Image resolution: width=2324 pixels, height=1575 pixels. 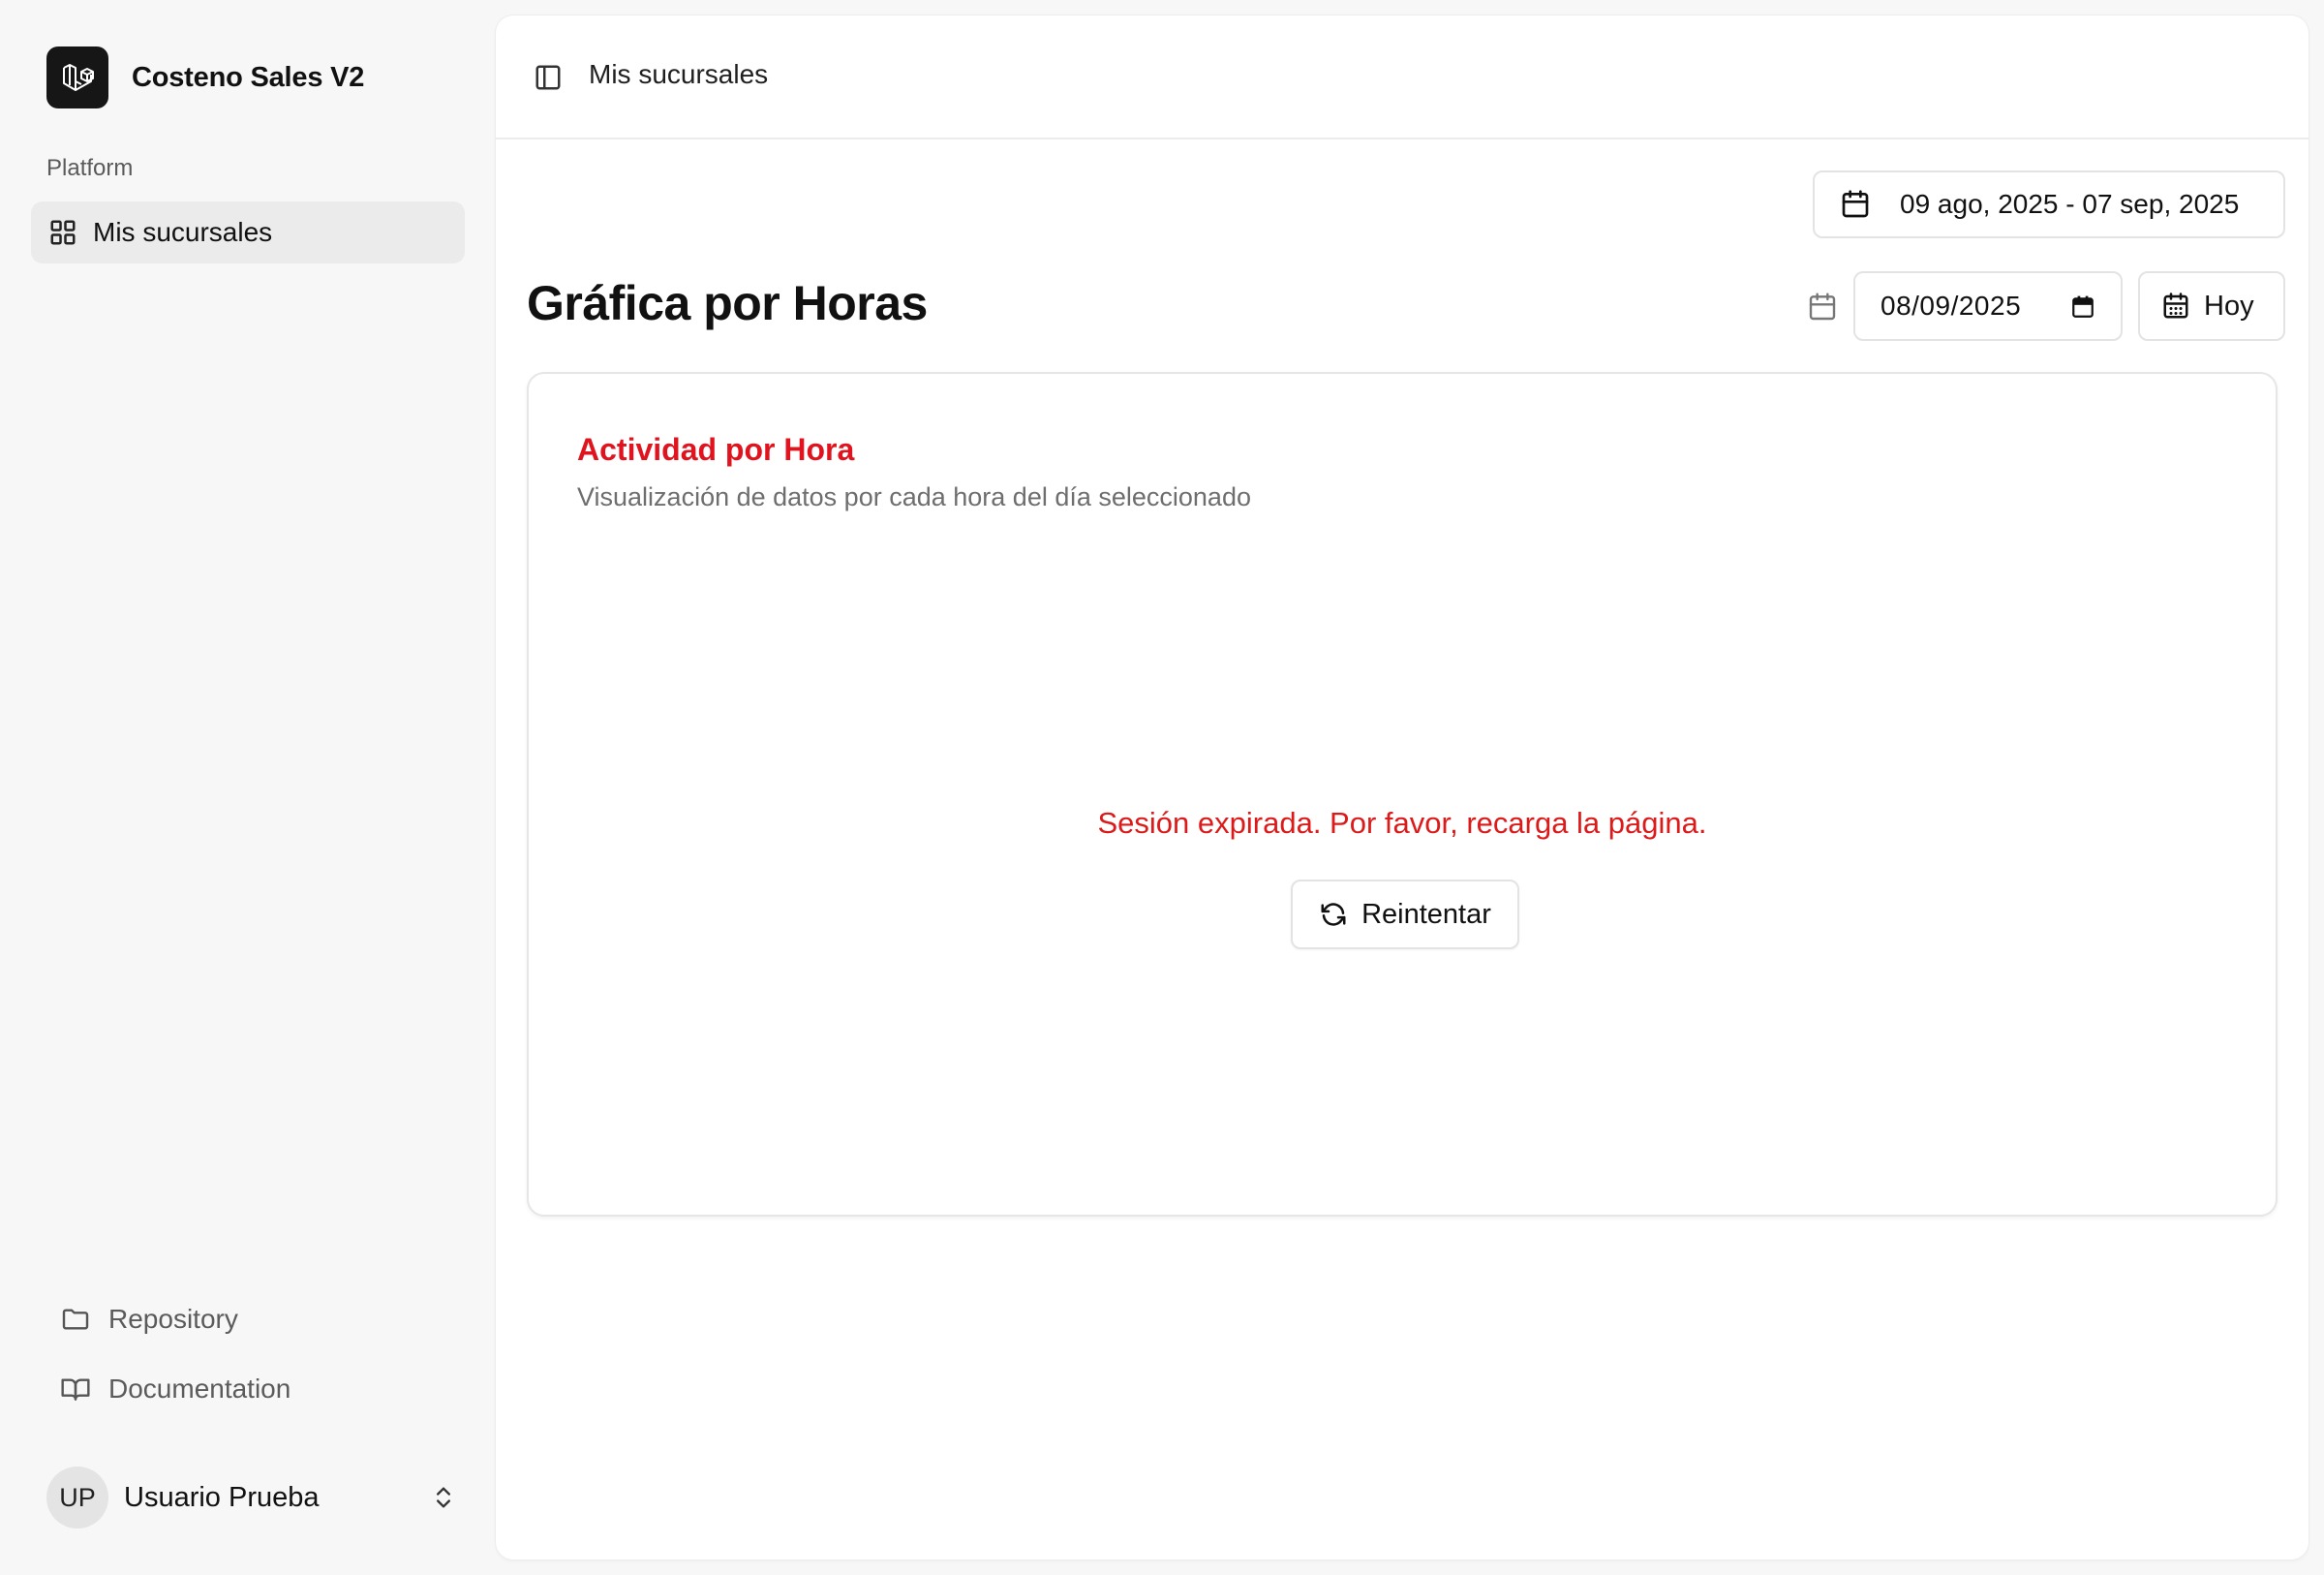 I want to click on brand: Costeno Sales V2, so click(x=205, y=77).